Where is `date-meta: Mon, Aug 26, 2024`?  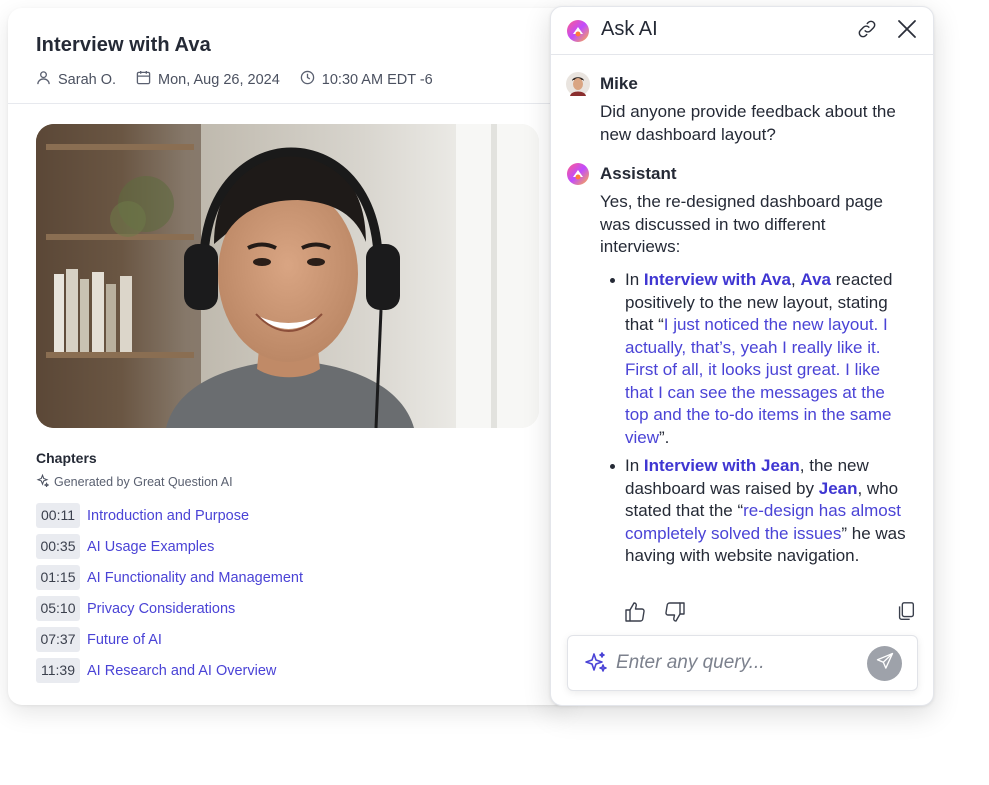
date-meta: Mon, Aug 26, 2024 is located at coordinates (208, 79).